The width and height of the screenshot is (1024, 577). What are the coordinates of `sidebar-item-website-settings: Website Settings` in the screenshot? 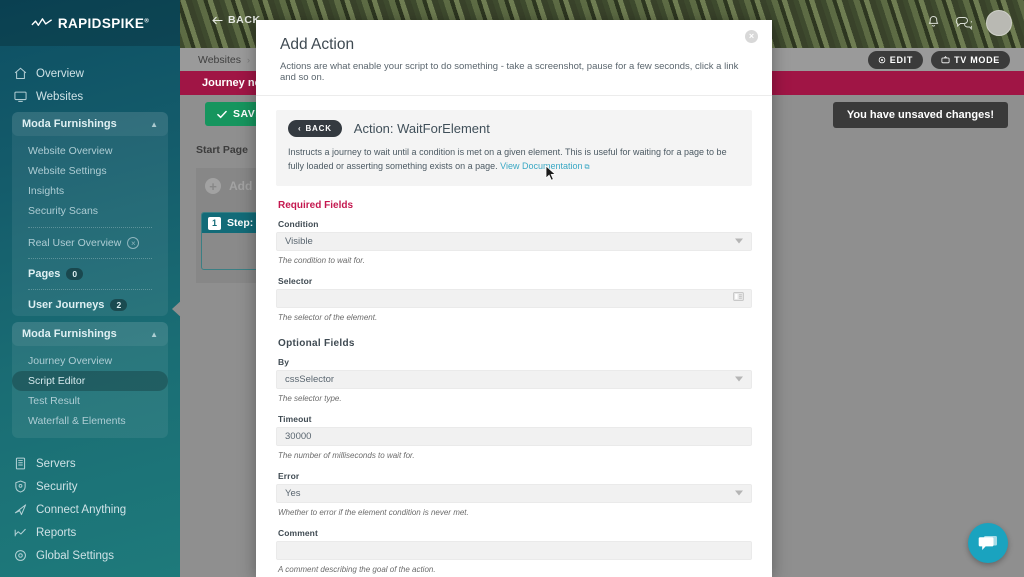 It's located at (90, 171).